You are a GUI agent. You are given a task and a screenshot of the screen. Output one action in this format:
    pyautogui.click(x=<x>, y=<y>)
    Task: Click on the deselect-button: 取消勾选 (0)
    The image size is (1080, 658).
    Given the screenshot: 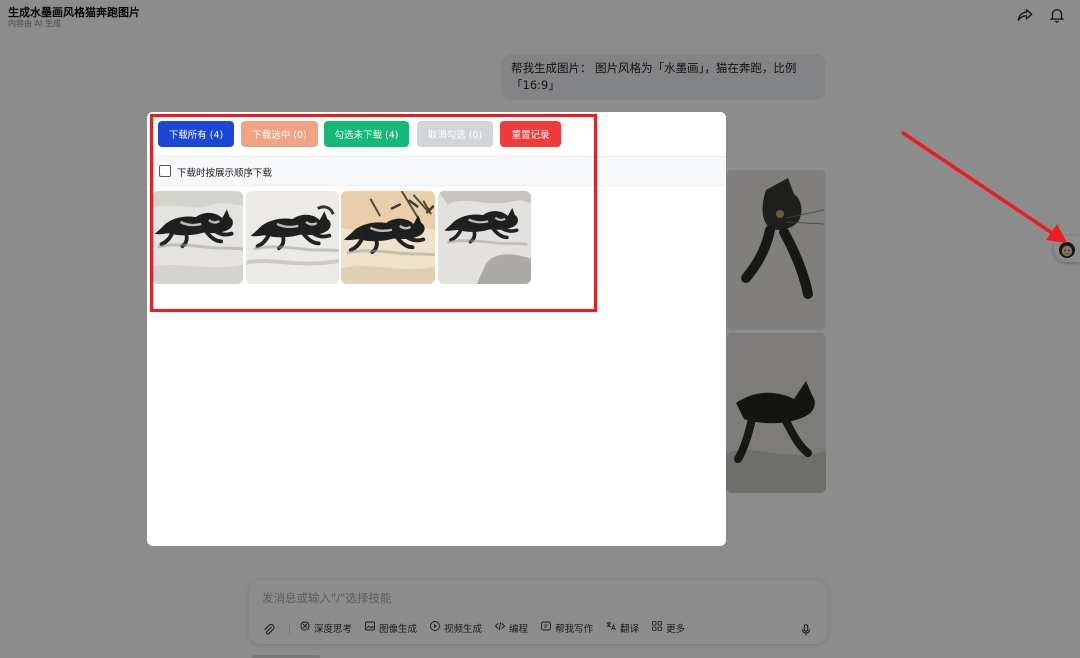 What is the action you would take?
    pyautogui.click(x=455, y=134)
    